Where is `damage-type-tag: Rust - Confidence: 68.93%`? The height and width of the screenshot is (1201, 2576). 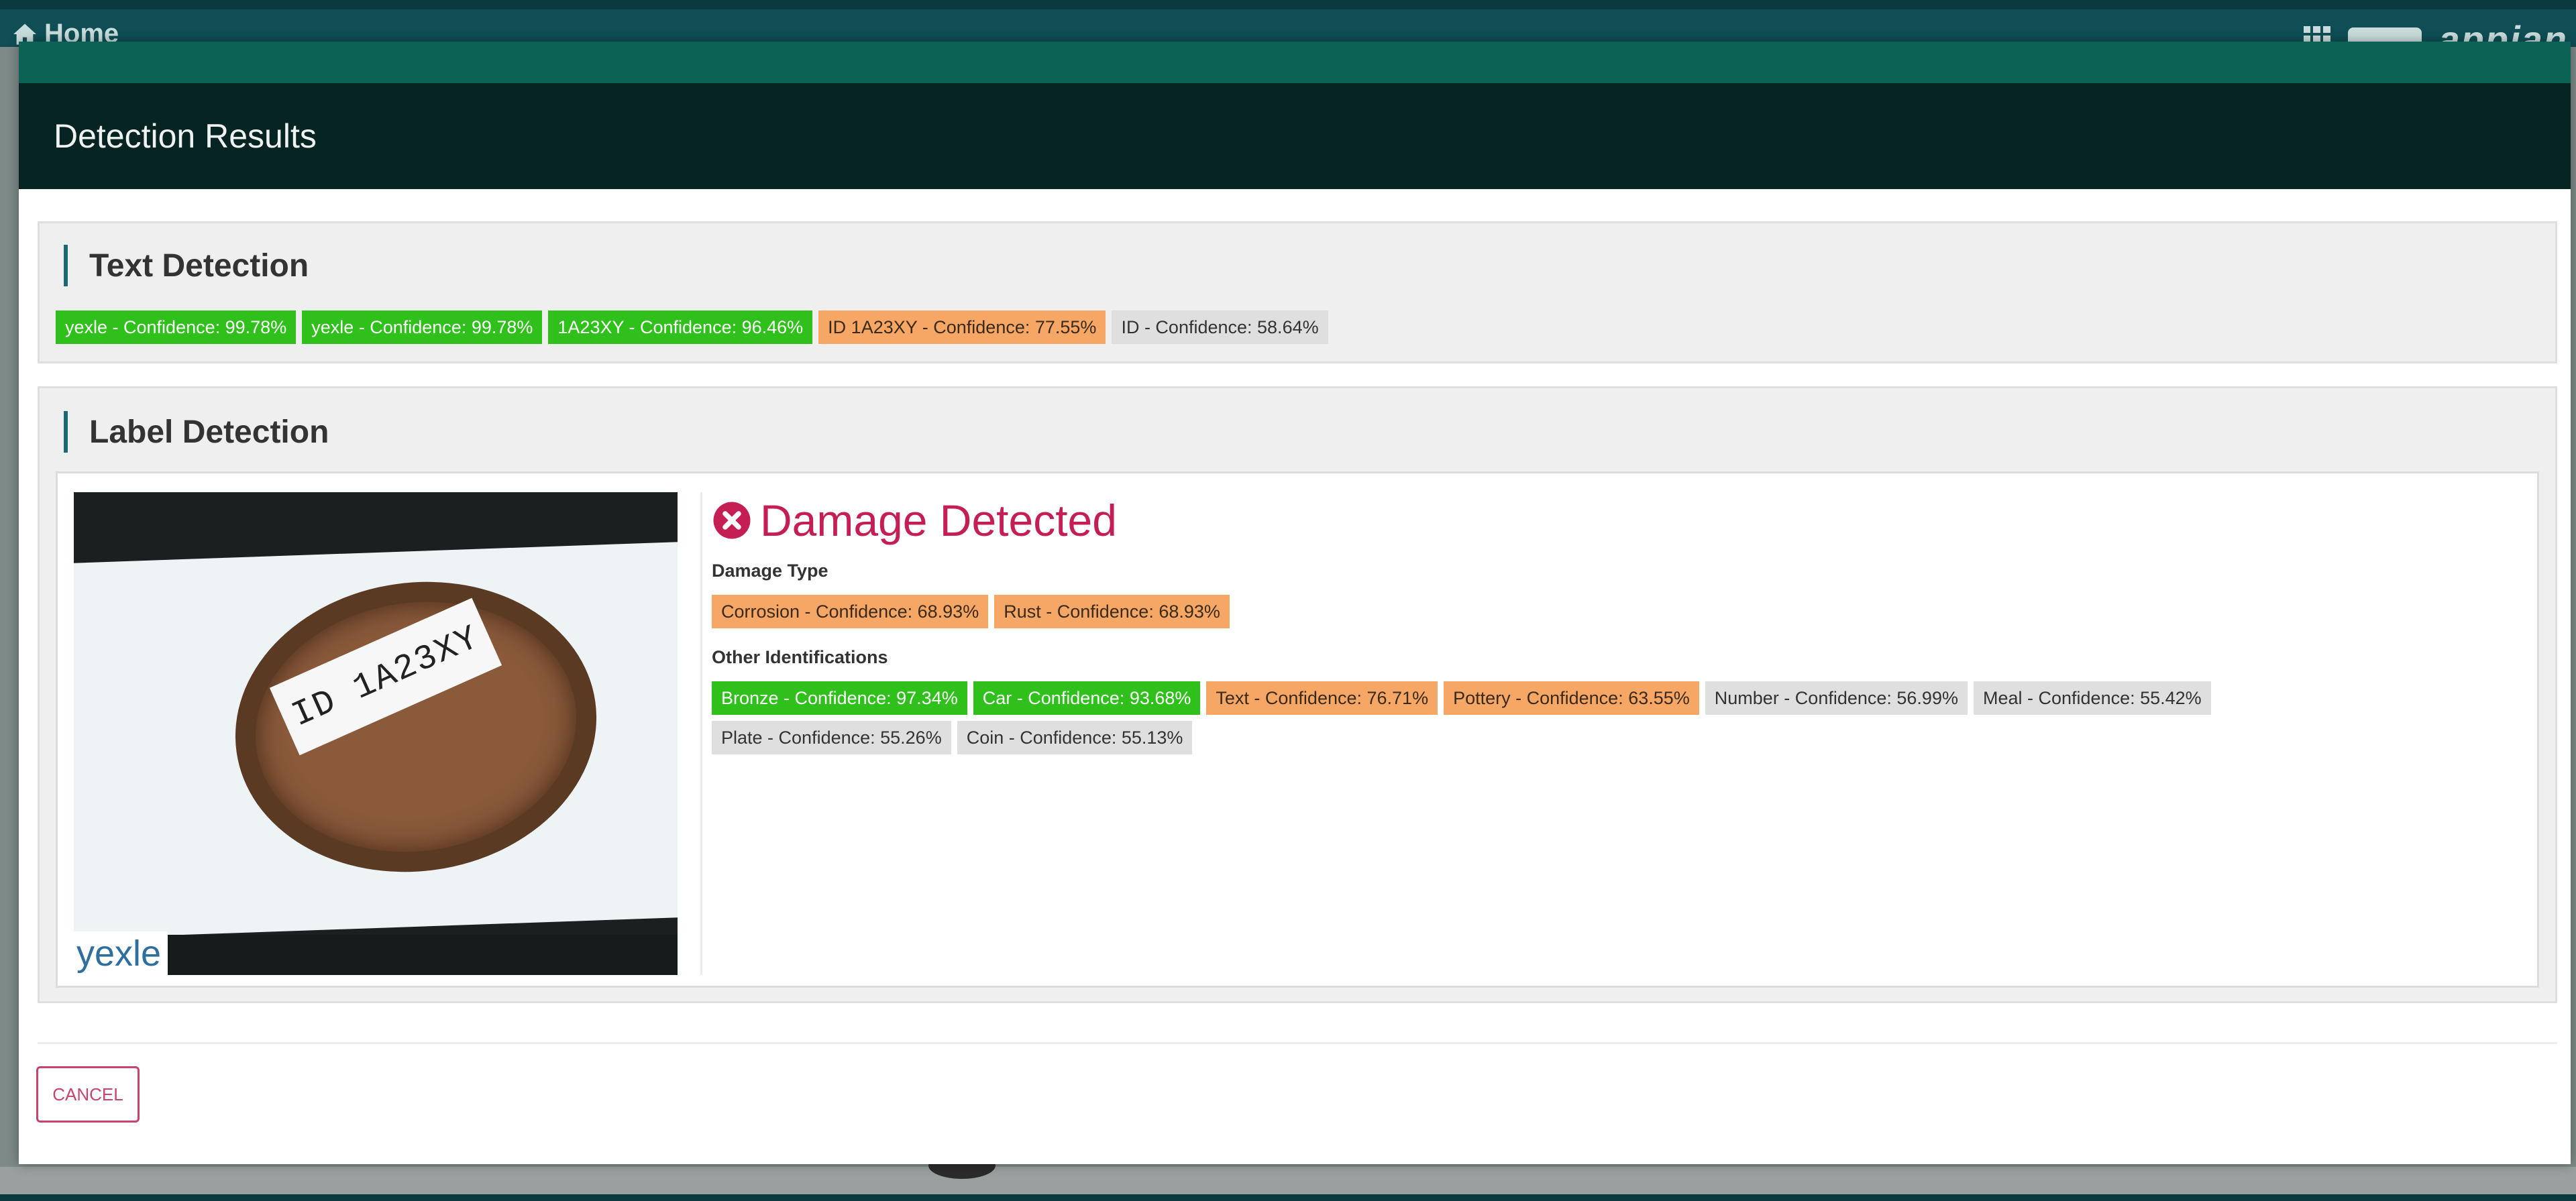
damage-type-tag: Rust - Confidence: 68.93% is located at coordinates (1112, 611).